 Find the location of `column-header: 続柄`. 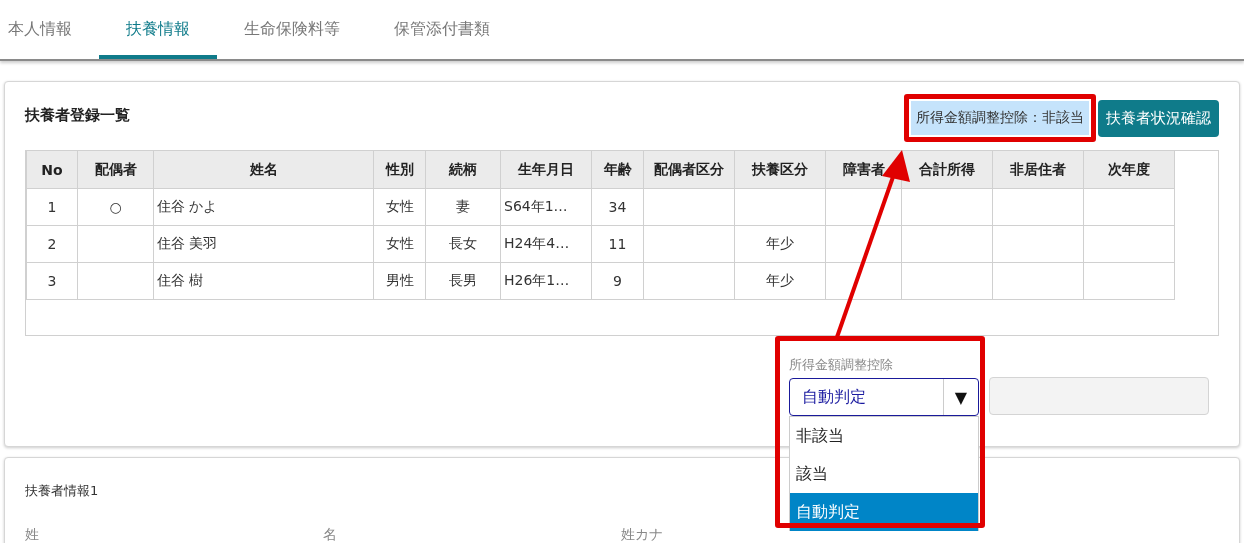

column-header: 続柄 is located at coordinates (463, 170).